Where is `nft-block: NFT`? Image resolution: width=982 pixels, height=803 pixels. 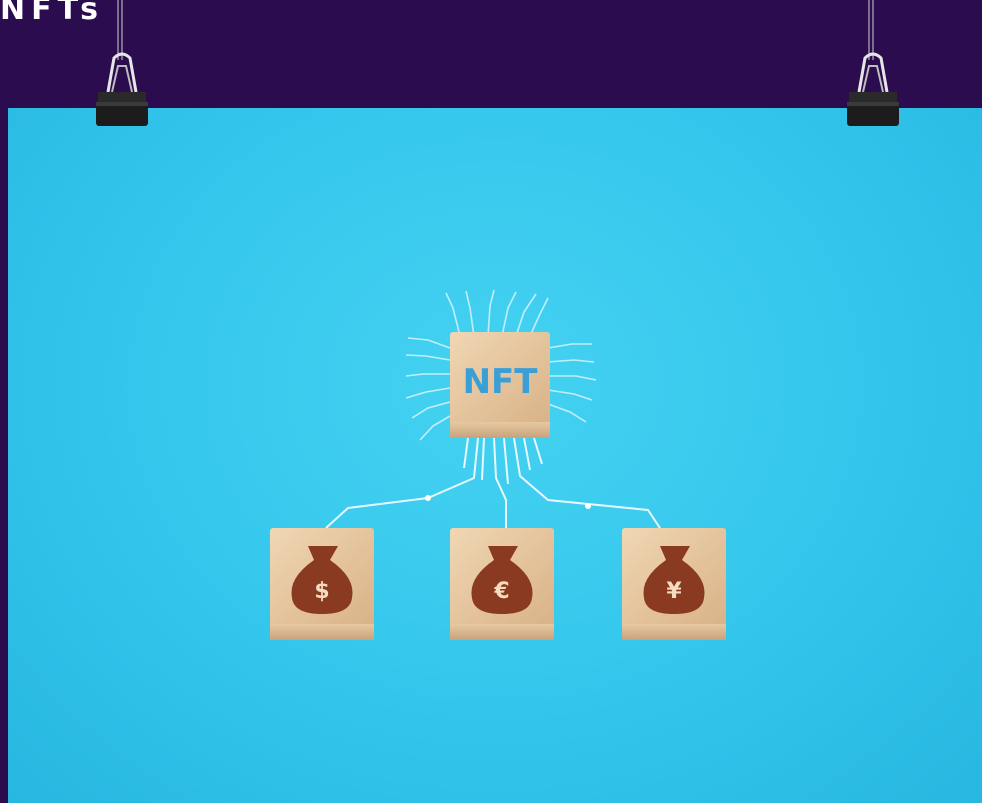
nft-block: NFT is located at coordinates (500, 385).